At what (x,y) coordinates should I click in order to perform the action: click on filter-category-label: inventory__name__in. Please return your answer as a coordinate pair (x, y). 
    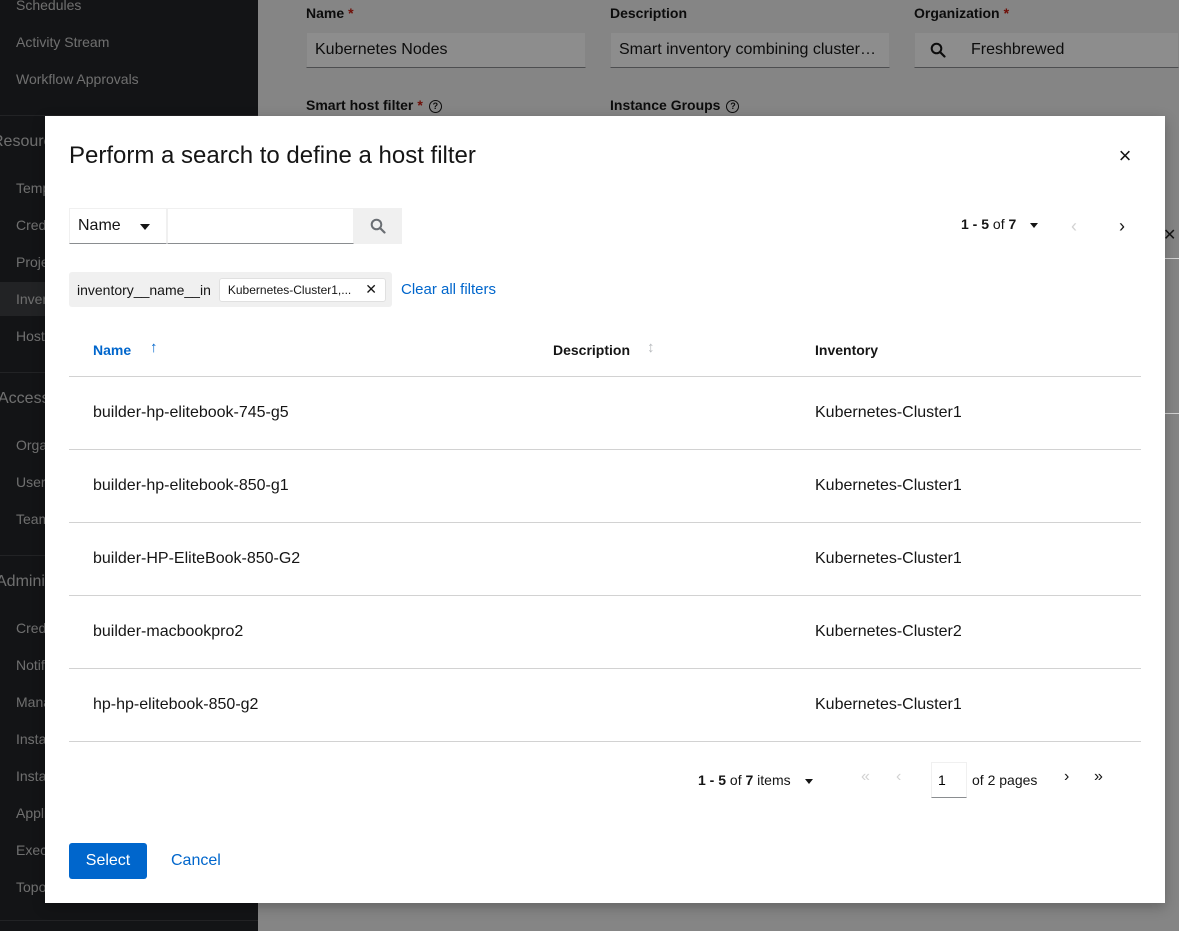
    Looking at the image, I should click on (144, 289).